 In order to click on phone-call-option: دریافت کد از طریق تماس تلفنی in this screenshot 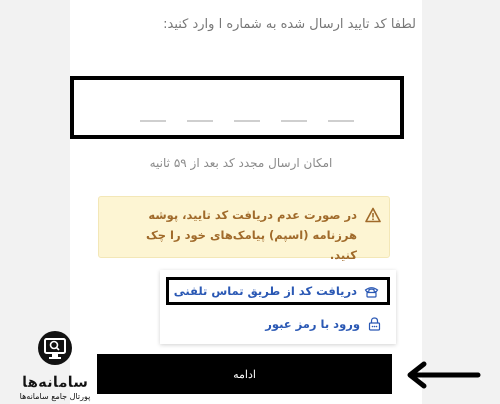, I will do `click(278, 291)`.